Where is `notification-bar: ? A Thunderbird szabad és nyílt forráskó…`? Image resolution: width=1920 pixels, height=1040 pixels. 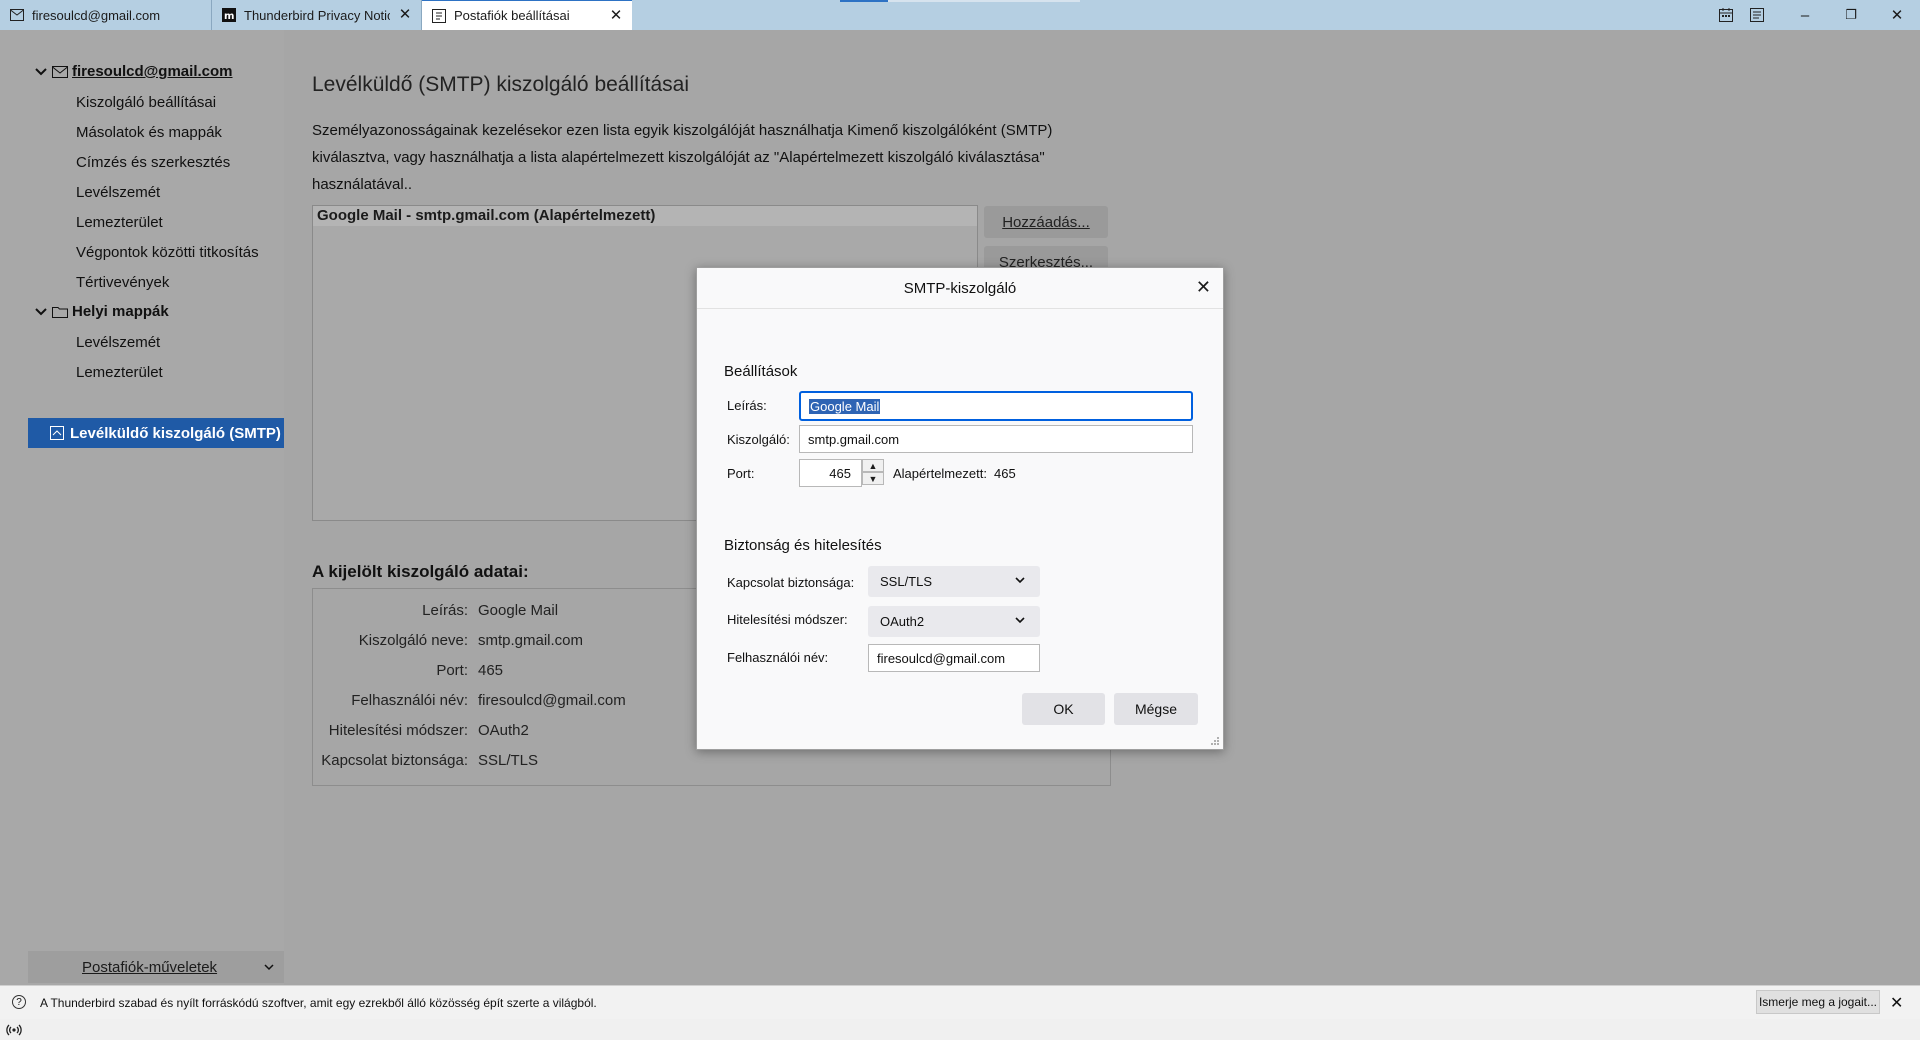
notification-bar: ? A Thunderbird szabad és nyílt forráskó… is located at coordinates (960, 1002).